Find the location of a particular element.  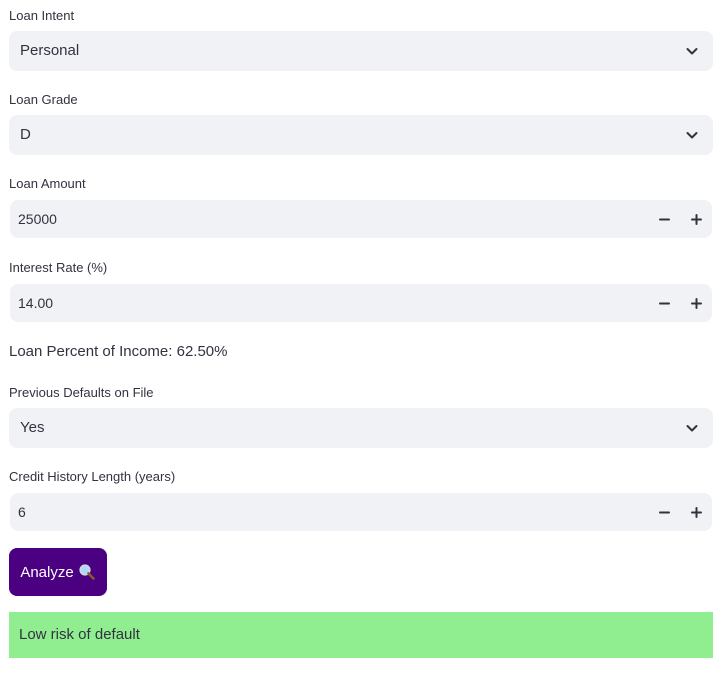

interest-rate-value: 14.00 is located at coordinates (36, 303).